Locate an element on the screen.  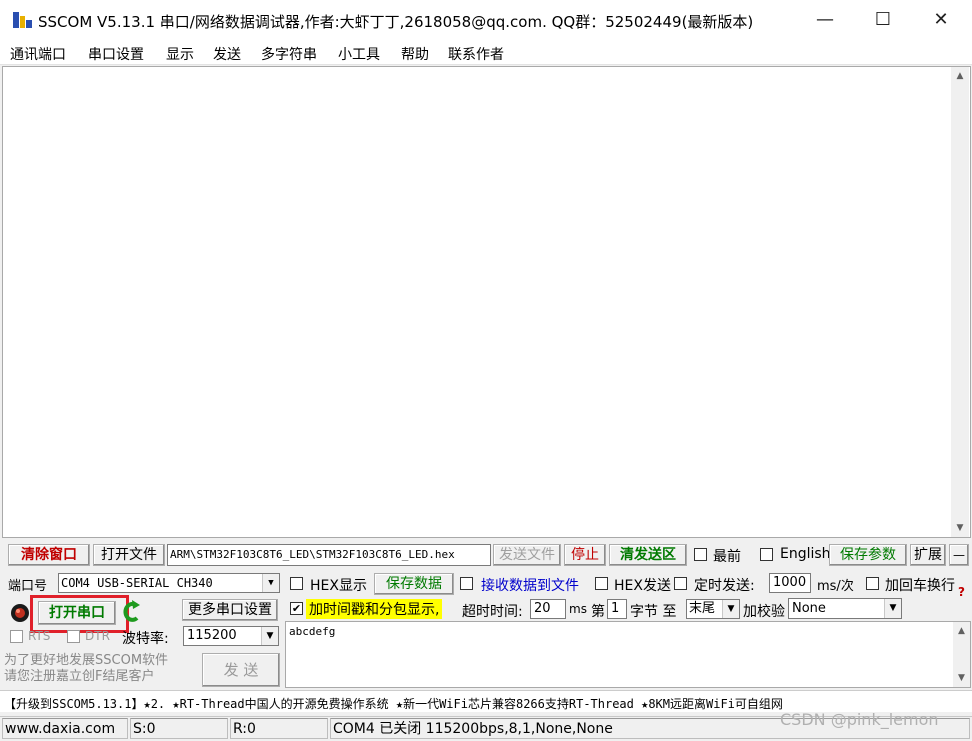
send-file-button: 发送文件 is located at coordinates (527, 555).